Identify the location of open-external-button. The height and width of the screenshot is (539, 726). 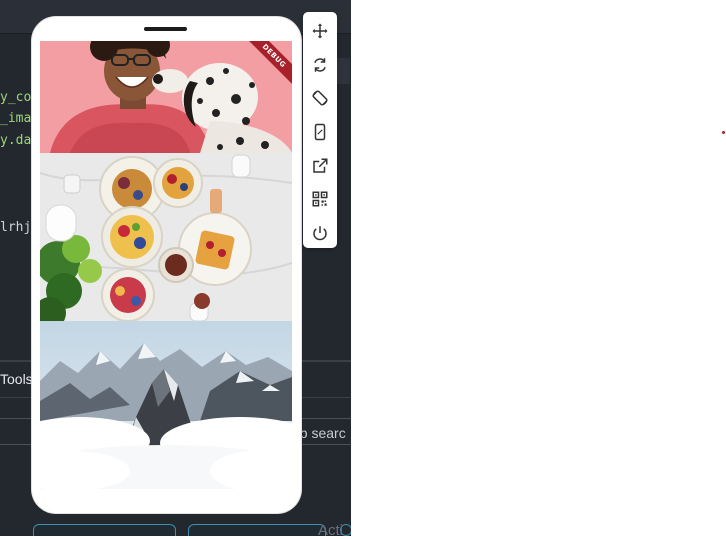
(320, 166).